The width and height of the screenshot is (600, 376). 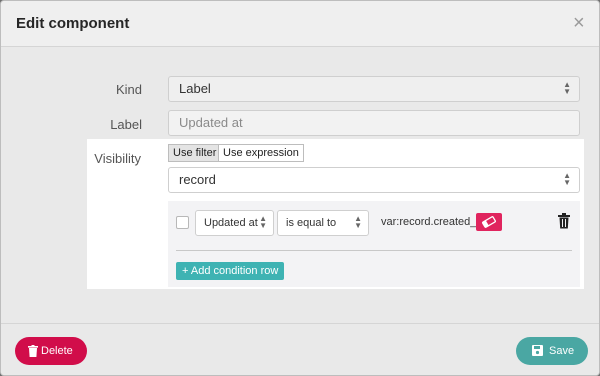 I want to click on modal-header: Edit component ×, so click(x=300, y=24).